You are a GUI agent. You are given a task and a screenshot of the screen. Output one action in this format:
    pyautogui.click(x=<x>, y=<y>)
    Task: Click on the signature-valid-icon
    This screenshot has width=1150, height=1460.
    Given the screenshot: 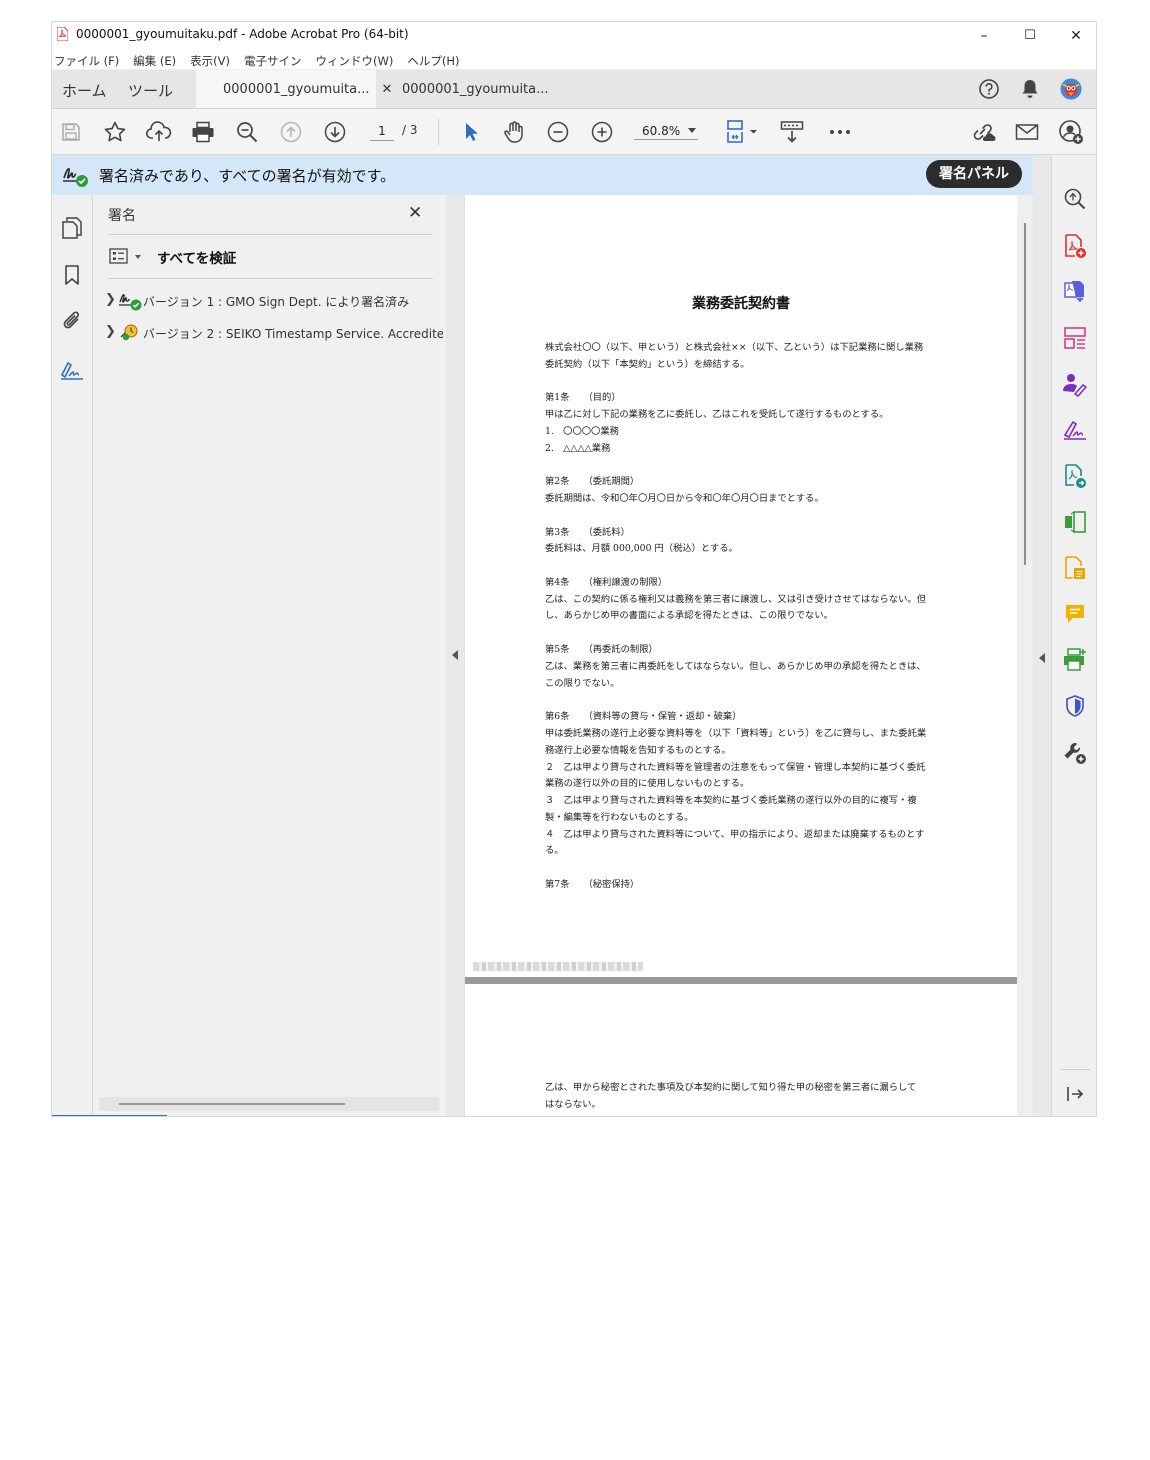 What is the action you would take?
    pyautogui.click(x=130, y=302)
    